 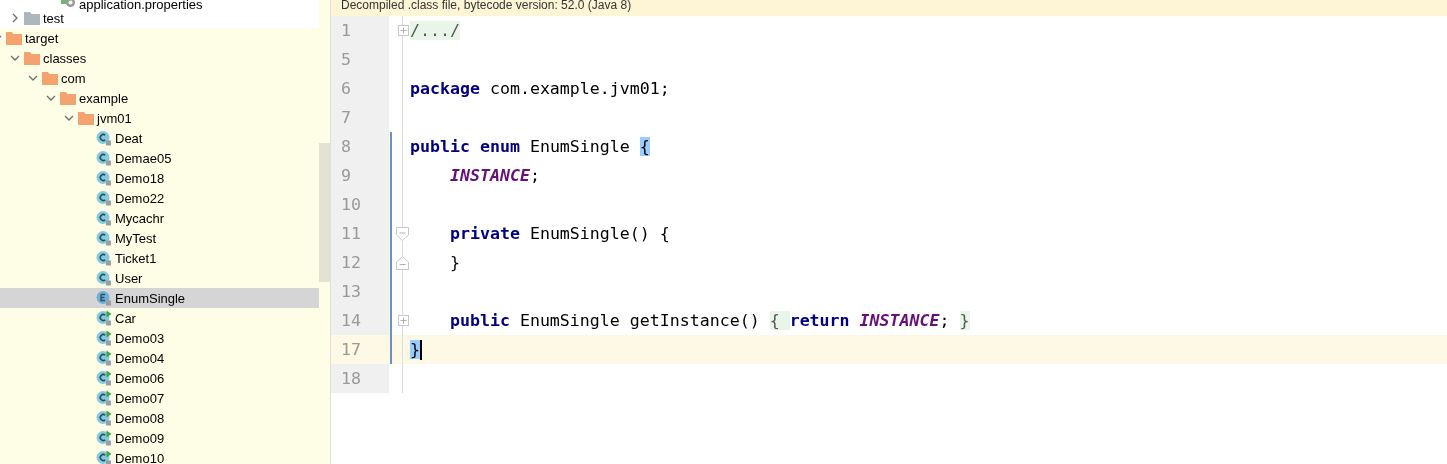 What do you see at coordinates (104, 298) in the screenshot?
I see `enum-icon` at bounding box center [104, 298].